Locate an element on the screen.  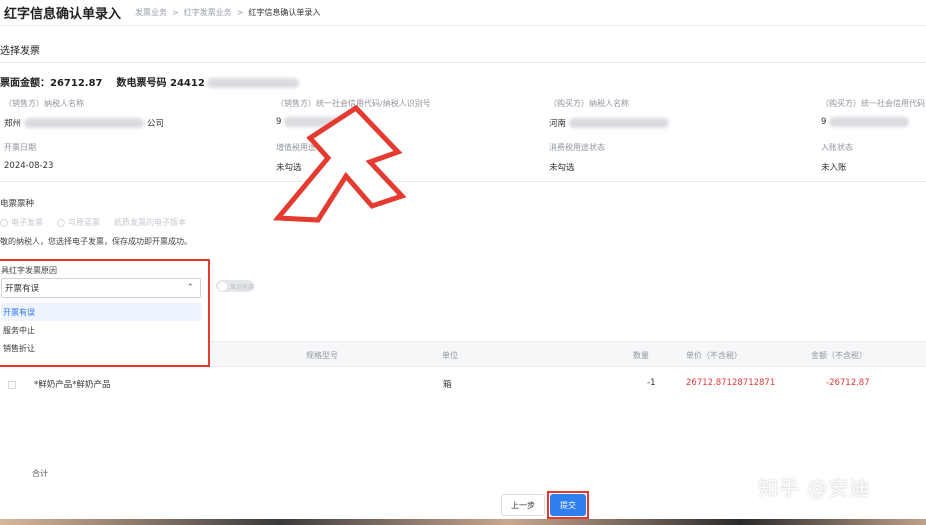
radio-electronic: 电子发票 is located at coordinates (21, 222).